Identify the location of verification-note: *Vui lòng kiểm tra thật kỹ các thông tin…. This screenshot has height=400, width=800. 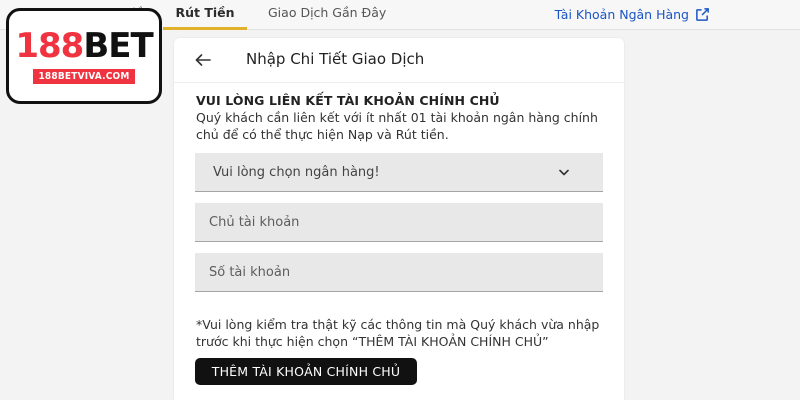
(398, 333).